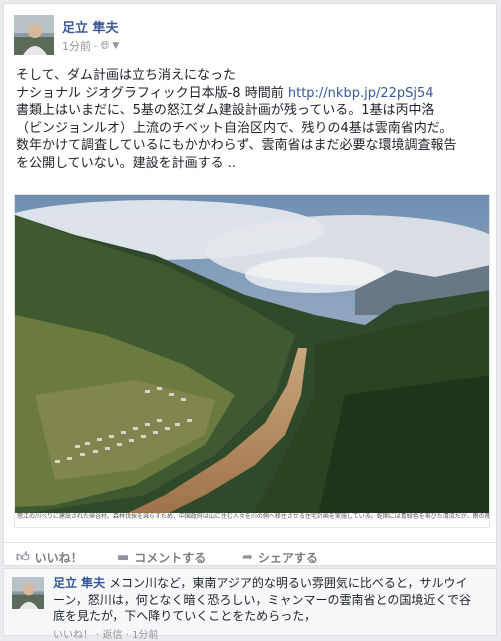 This screenshot has width=501, height=641. Describe the element at coordinates (126, 75) in the screenshot. I see `post-headline: そして、ダム計画は立ち消えになった` at that location.